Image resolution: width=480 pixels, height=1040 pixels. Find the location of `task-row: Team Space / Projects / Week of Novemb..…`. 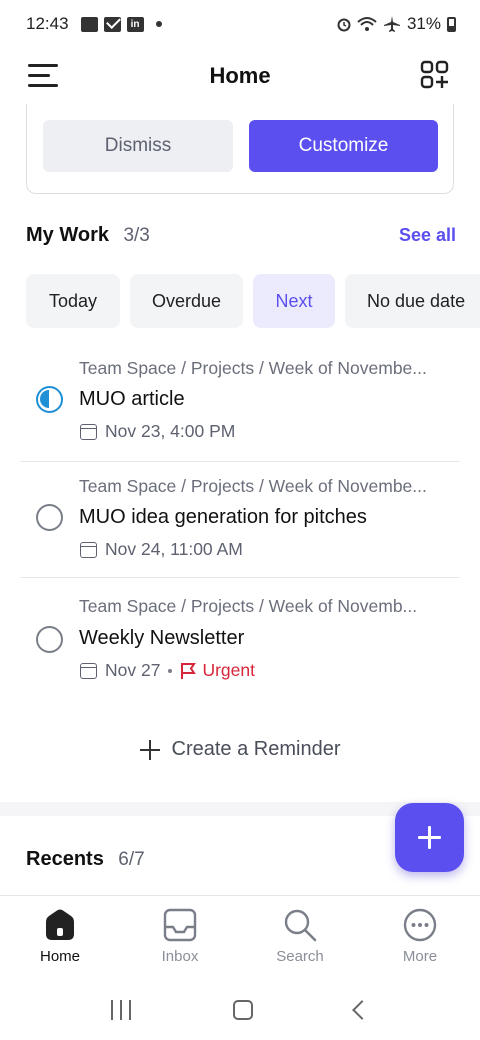

task-row: Team Space / Projects / Week of Novemb..… is located at coordinates (240, 639).